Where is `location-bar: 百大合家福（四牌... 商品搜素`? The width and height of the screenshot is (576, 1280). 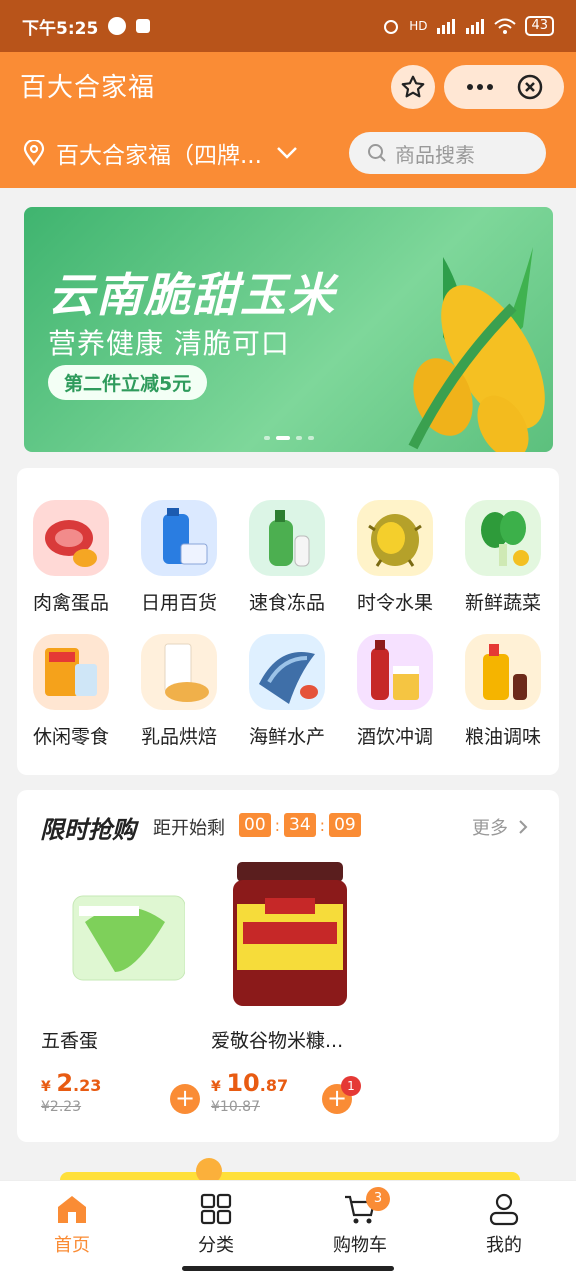 location-bar: 百大合家福（四牌... 商品搜素 is located at coordinates (288, 153).